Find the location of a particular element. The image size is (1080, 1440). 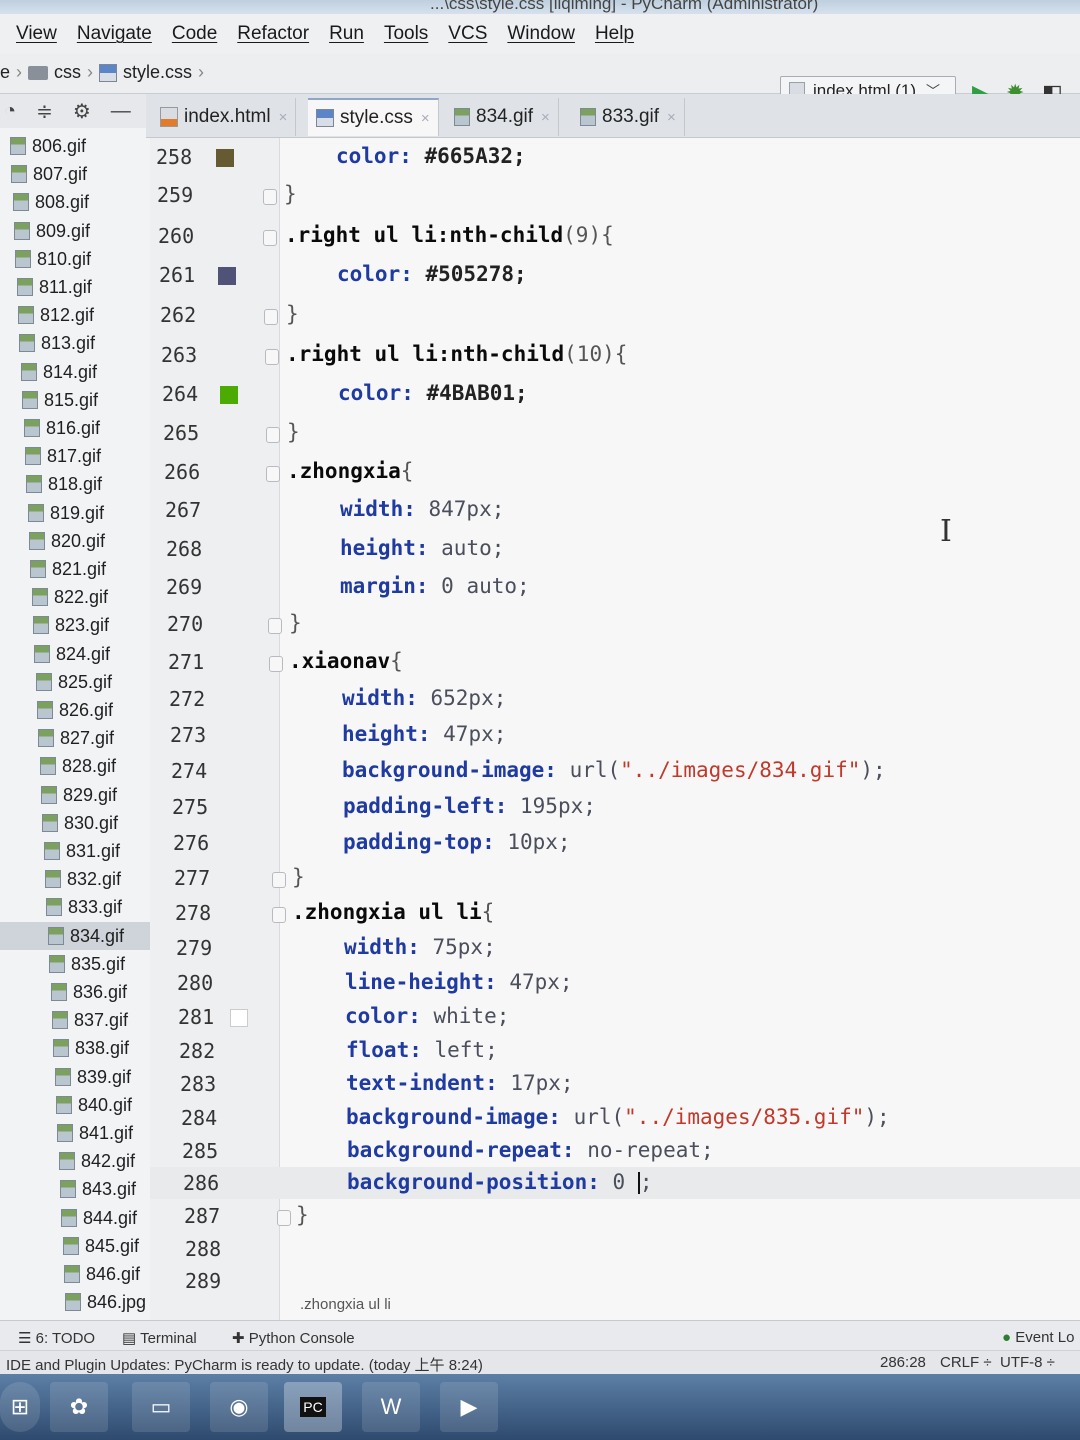

list-item: 812.gif is located at coordinates (56, 315).